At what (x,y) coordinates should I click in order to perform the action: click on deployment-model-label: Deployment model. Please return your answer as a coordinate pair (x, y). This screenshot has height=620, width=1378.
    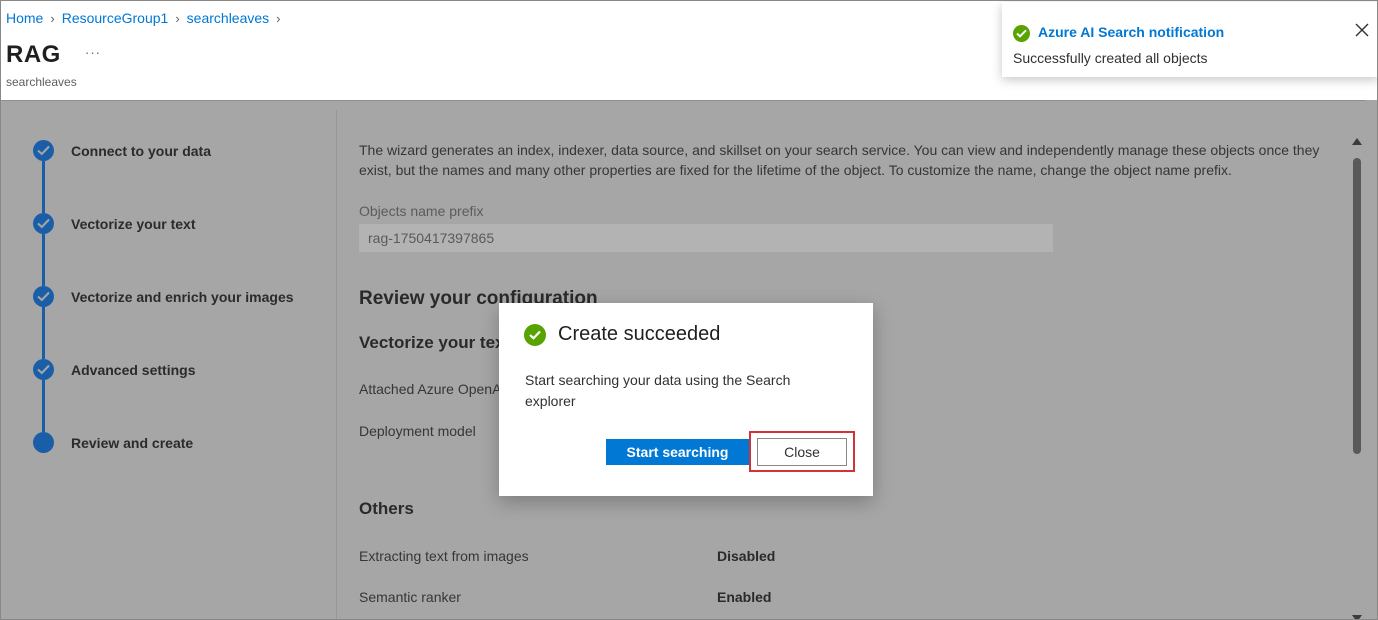
    Looking at the image, I should click on (417, 431).